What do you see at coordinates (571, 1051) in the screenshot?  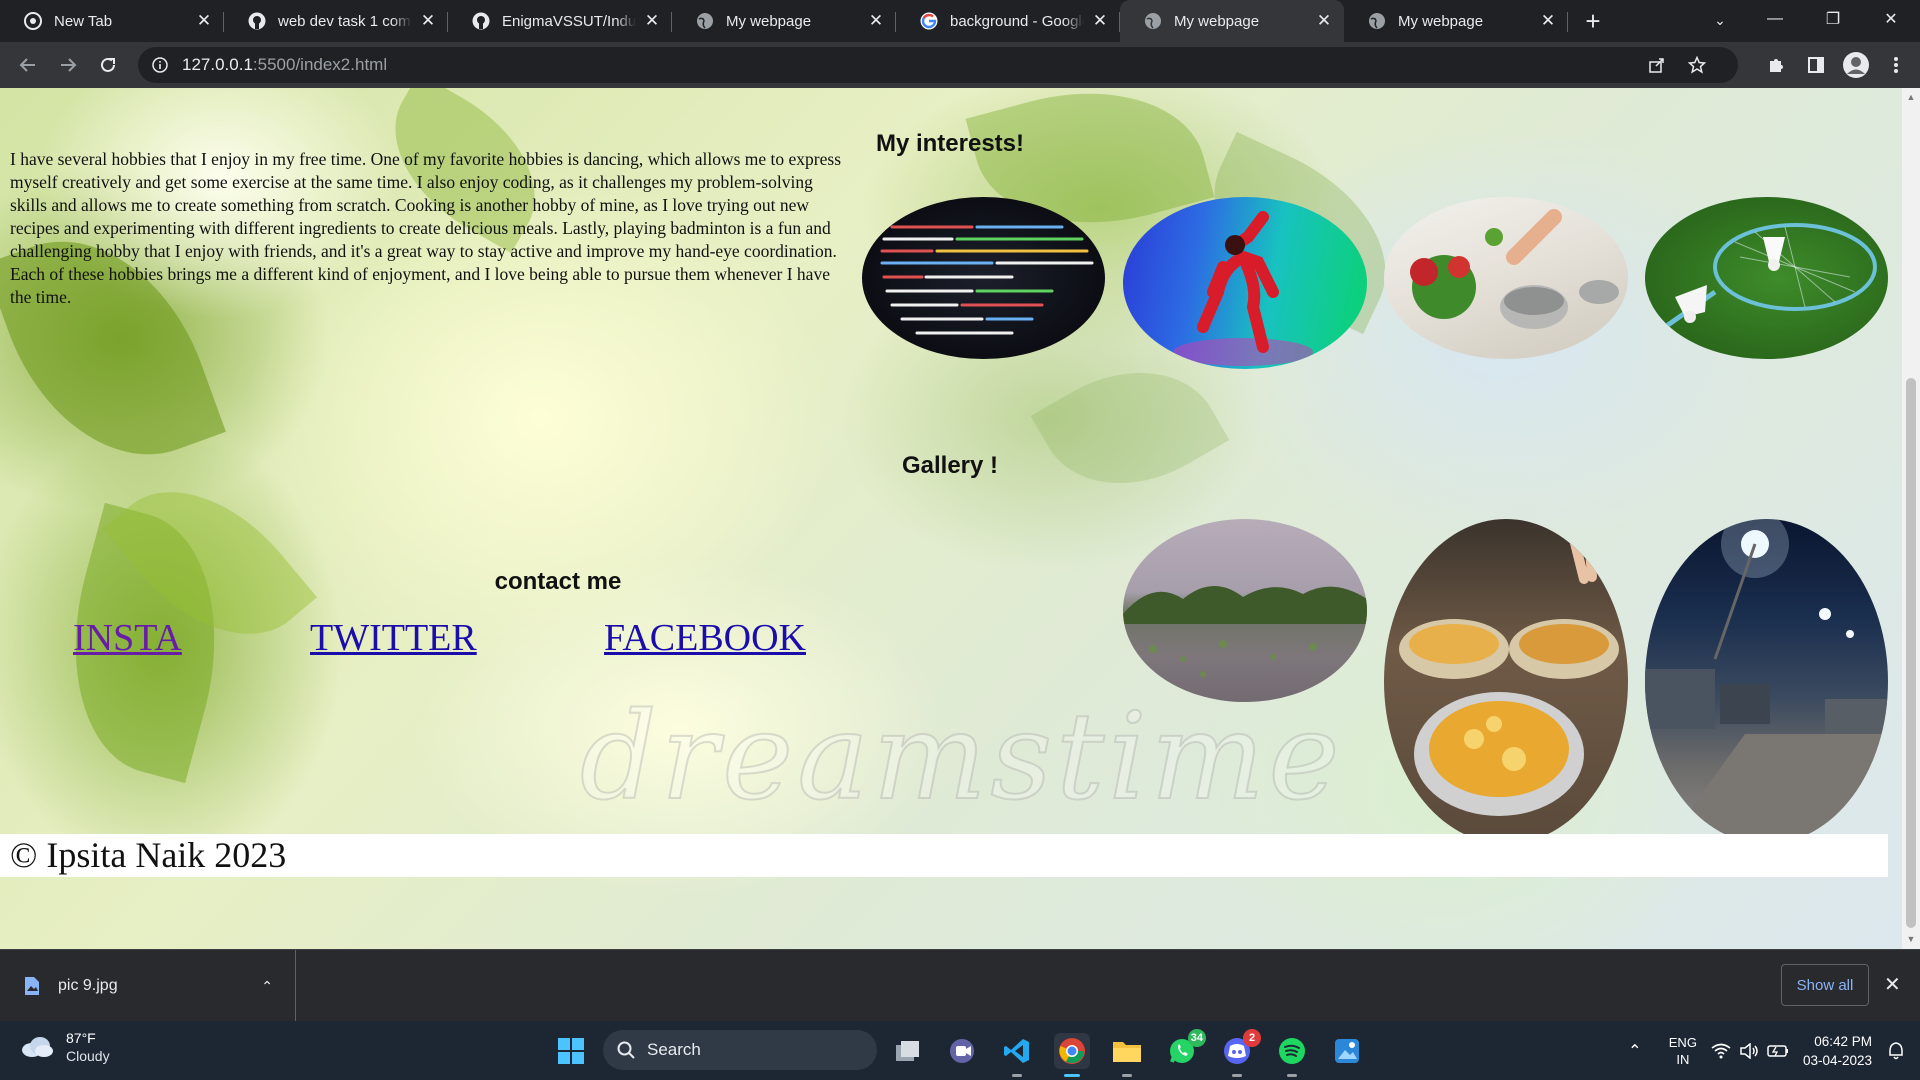 I see `windows-start-icon` at bounding box center [571, 1051].